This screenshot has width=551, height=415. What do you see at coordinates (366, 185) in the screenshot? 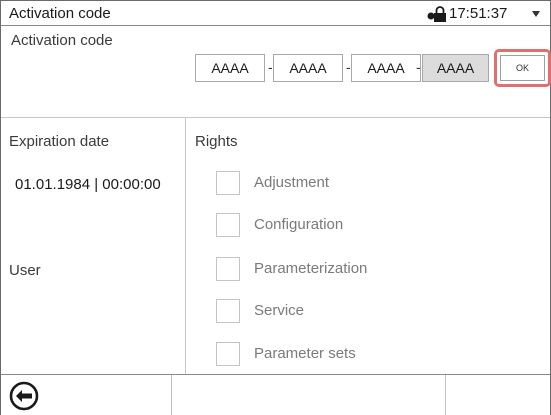
I see `right-item-adjustment: Adjustment` at bounding box center [366, 185].